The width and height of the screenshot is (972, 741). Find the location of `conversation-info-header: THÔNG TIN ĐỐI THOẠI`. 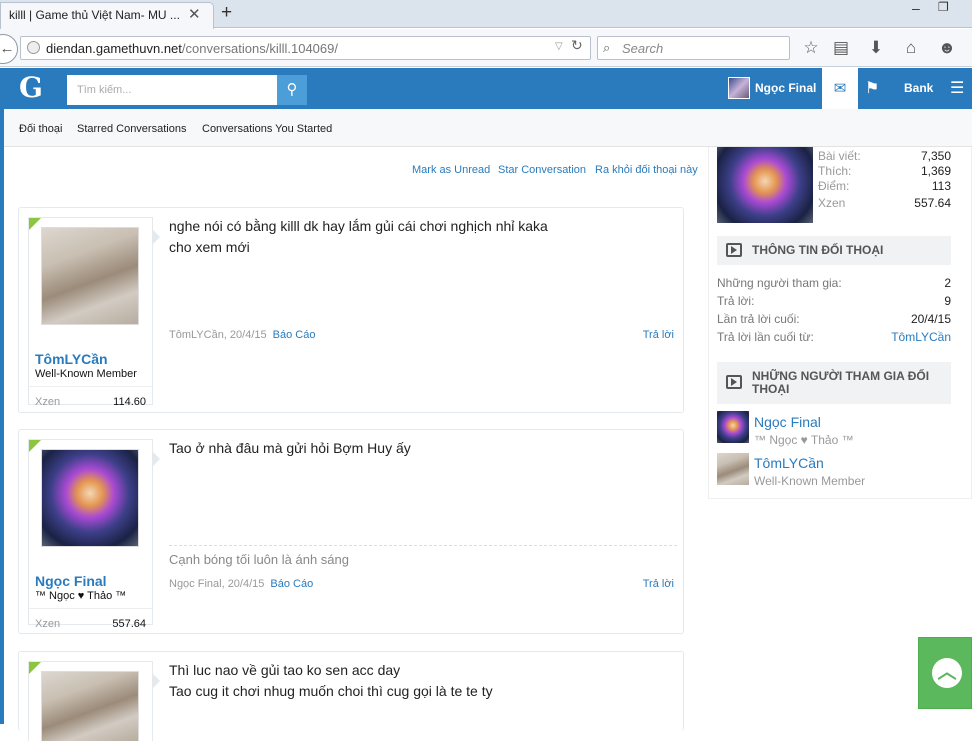

conversation-info-header: THÔNG TIN ĐỐI THOẠI is located at coordinates (834, 250).